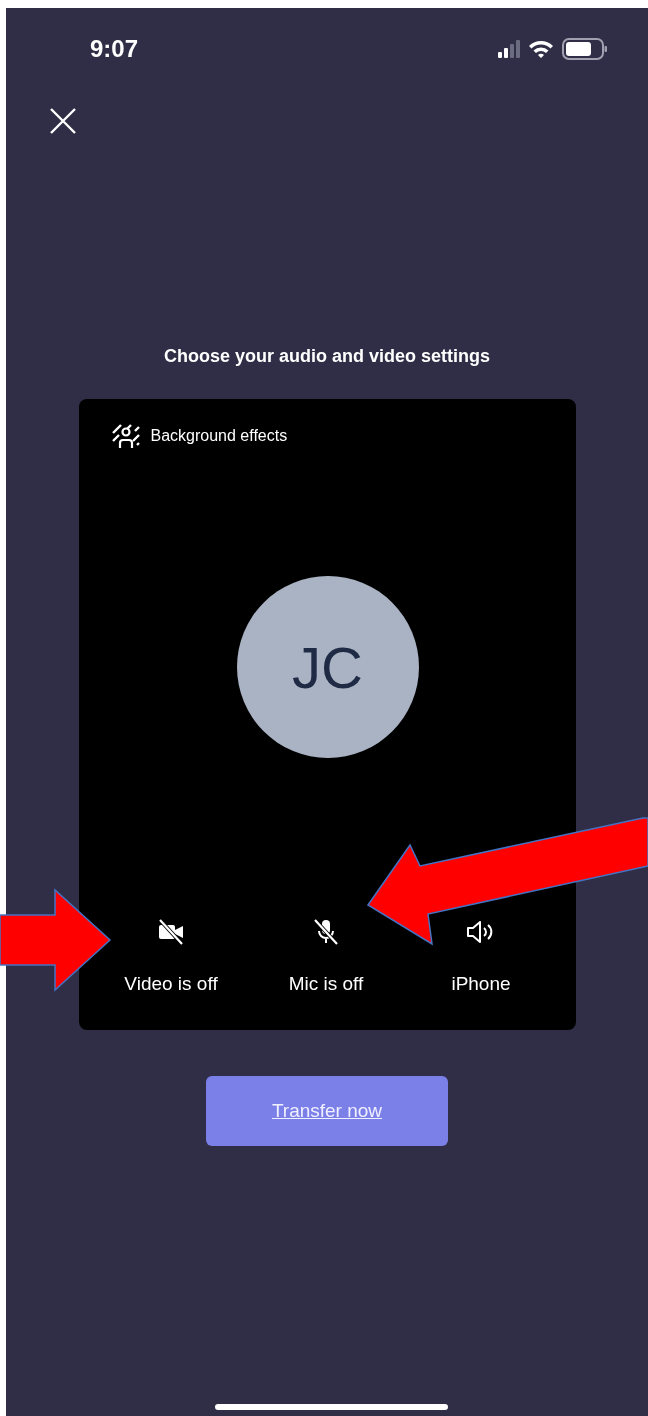  I want to click on signal-icon, so click(509, 49).